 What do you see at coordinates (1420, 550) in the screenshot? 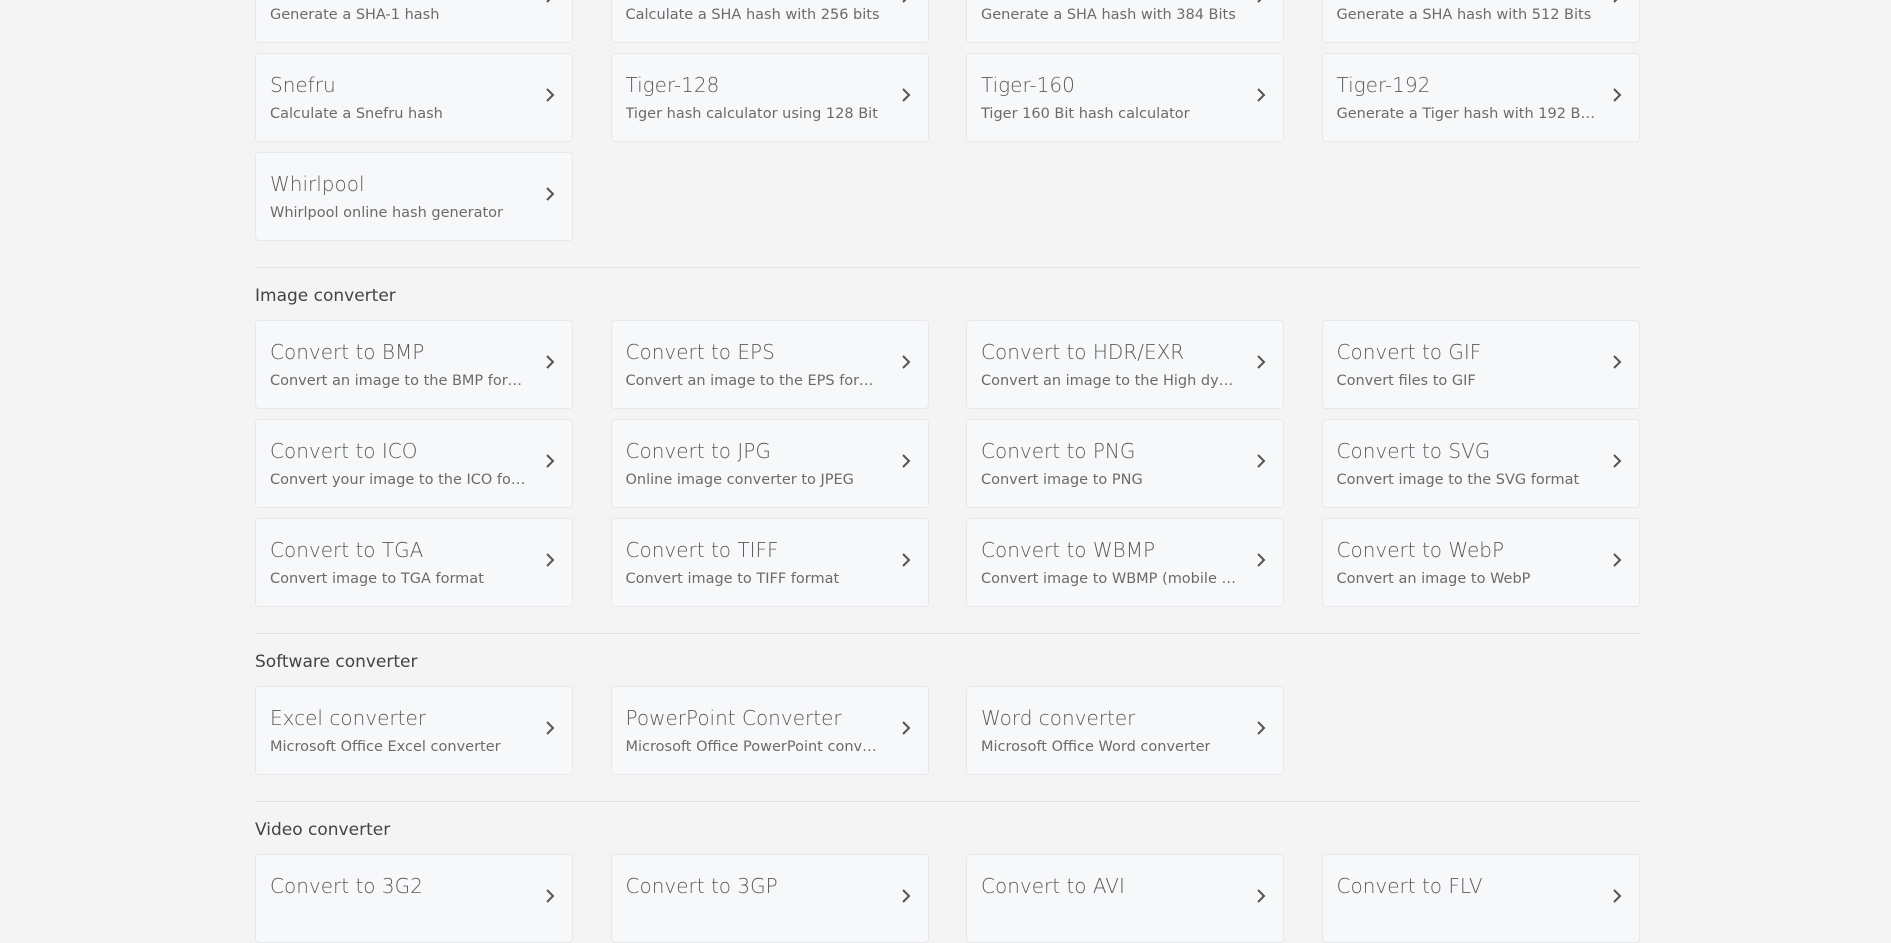
I see `tool-title: Convert to WebP` at bounding box center [1420, 550].